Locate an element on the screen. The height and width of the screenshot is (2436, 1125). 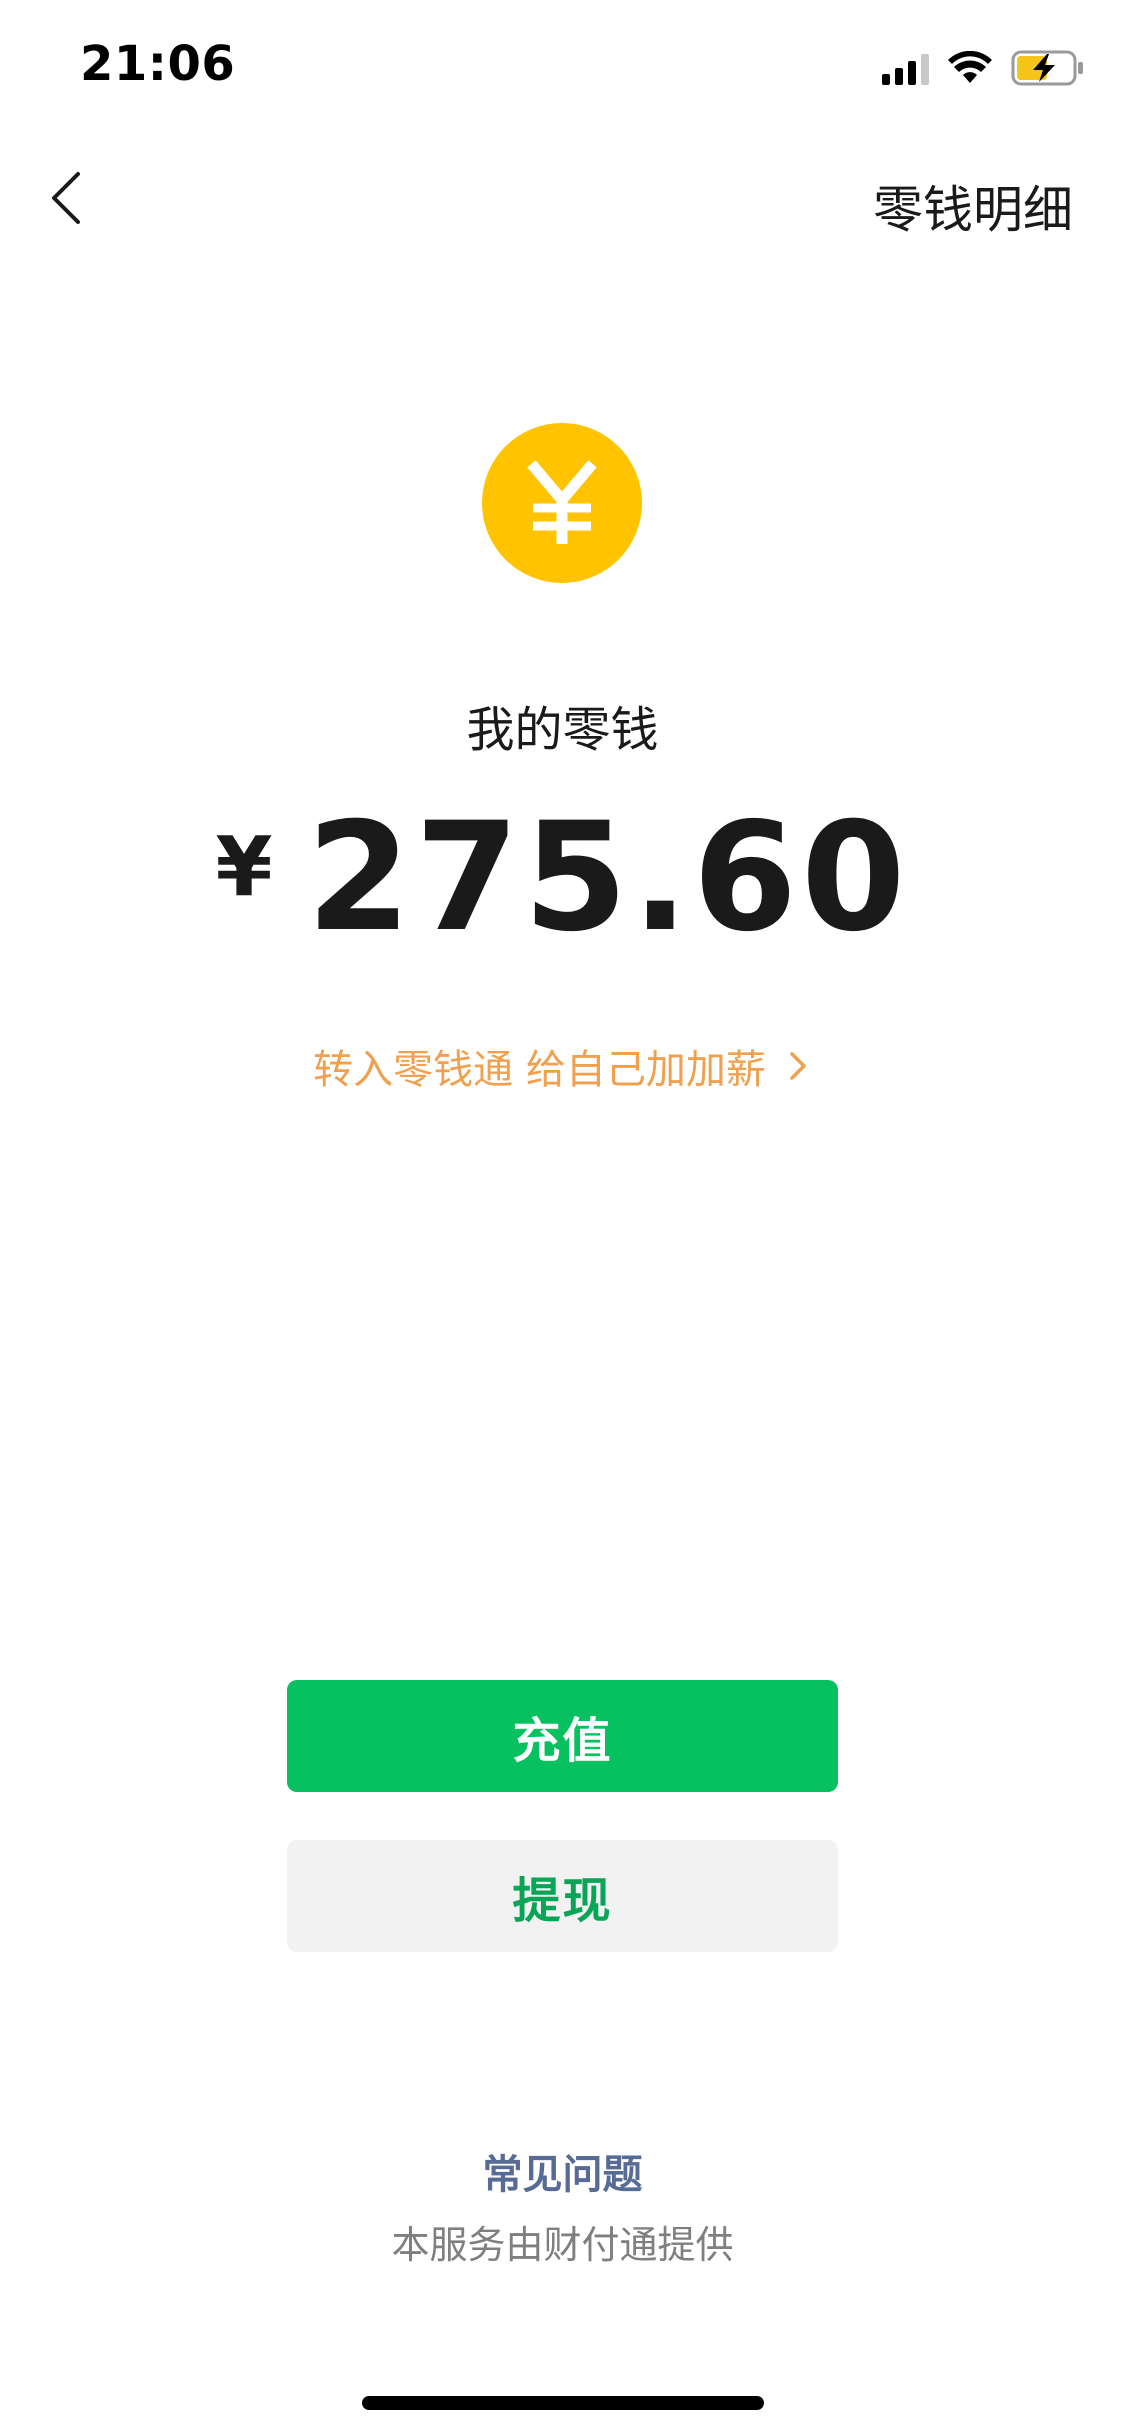
yuan-symbol-icon is located at coordinates (562, 502).